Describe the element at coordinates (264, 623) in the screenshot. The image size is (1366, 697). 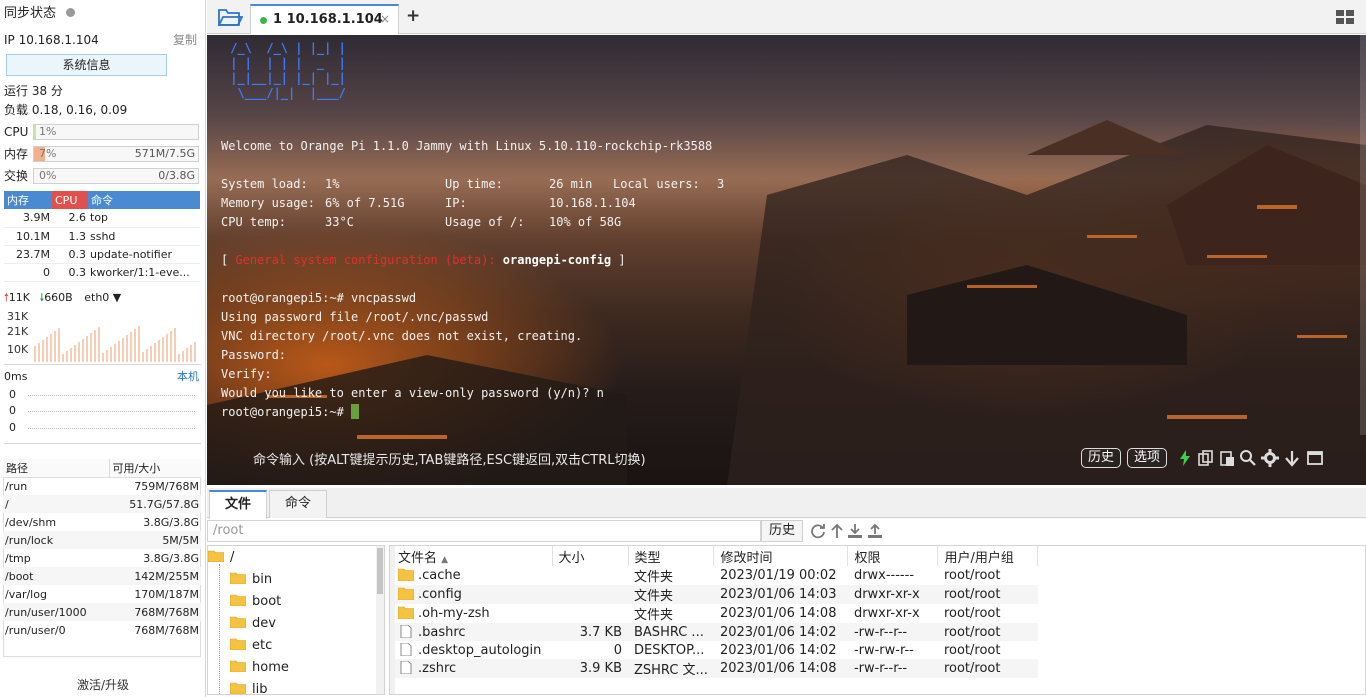
I see `tree-item-label: dev` at that location.